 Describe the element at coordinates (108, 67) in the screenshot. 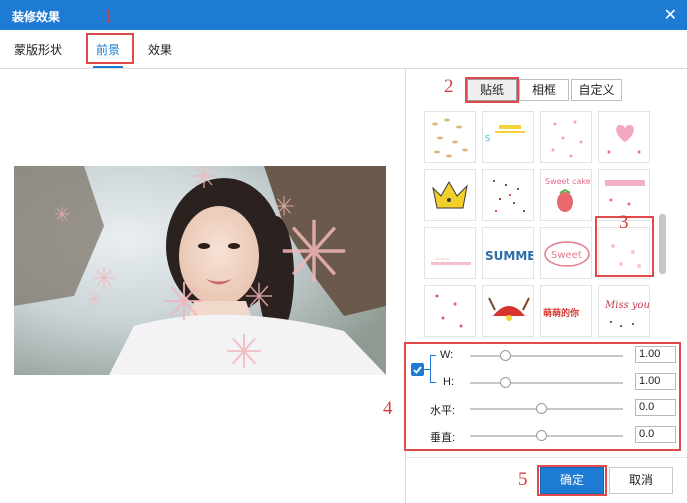

I see `active-tab-underline` at that location.